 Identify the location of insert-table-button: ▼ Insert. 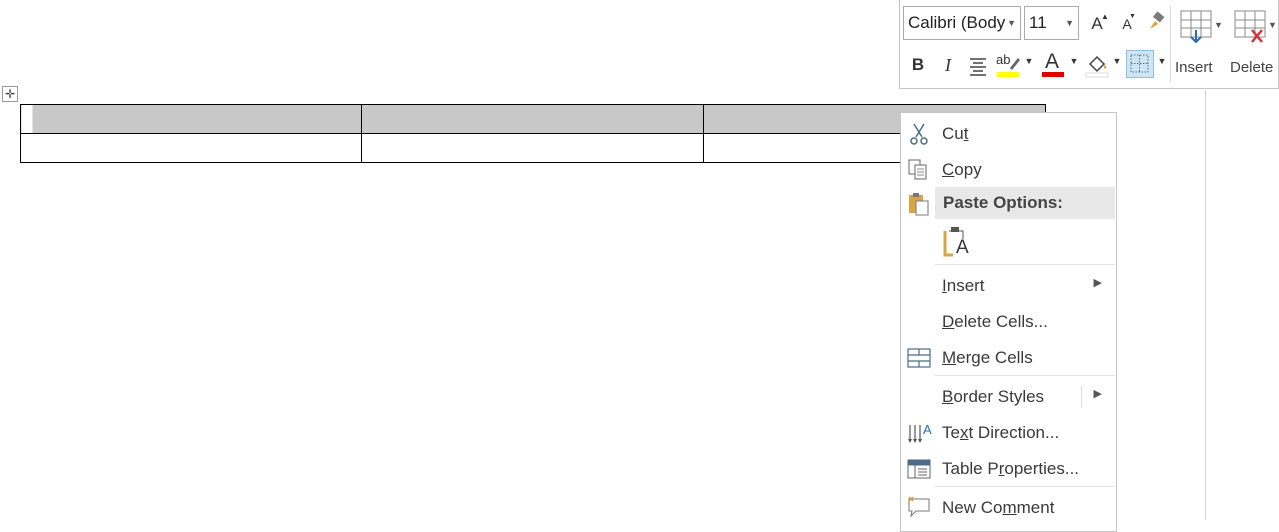
(1199, 46).